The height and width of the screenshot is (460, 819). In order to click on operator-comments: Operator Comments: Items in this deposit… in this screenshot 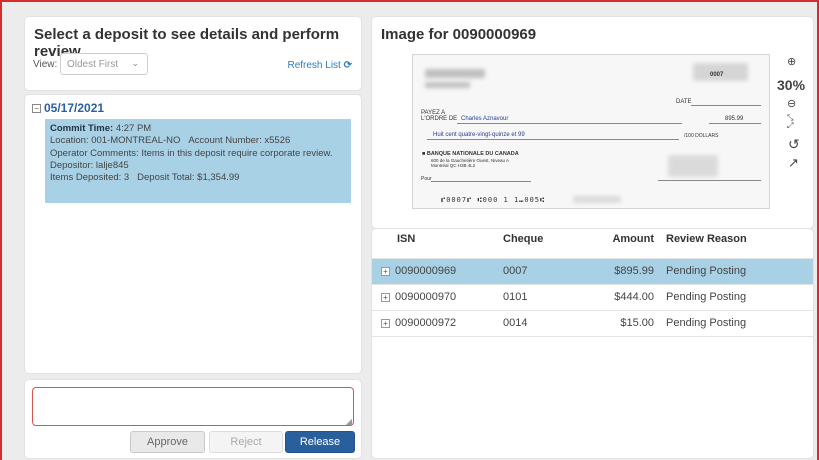, I will do `click(191, 153)`.